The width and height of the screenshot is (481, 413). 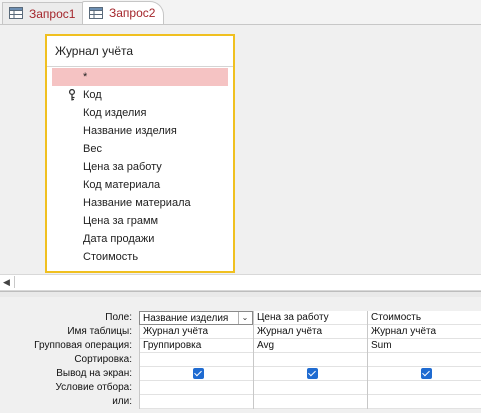 What do you see at coordinates (130, 131) in the screenshot?
I see `field-name: Название изделия` at bounding box center [130, 131].